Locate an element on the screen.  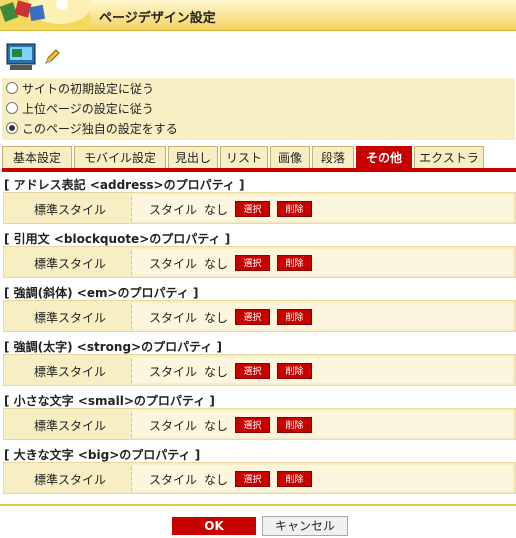
radio-label: このページ独自の設定をする is located at coordinates (100, 128).